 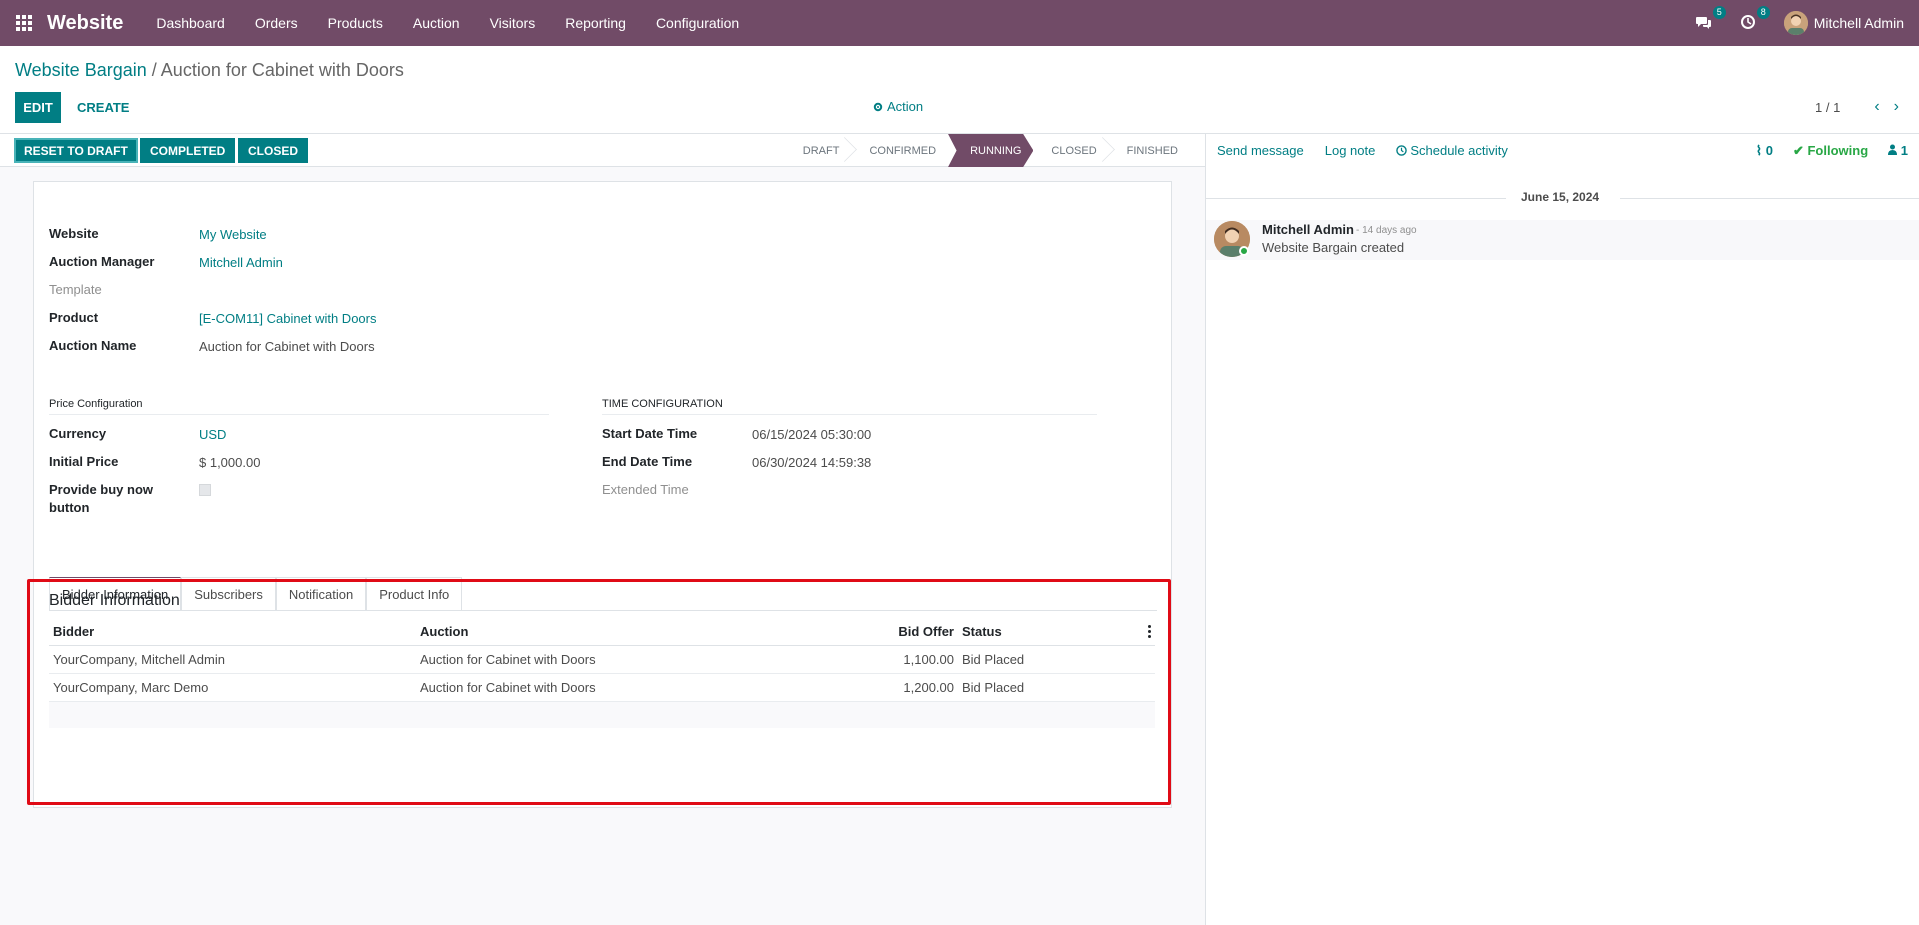 What do you see at coordinates (1827, 107) in the screenshot?
I see `pager-value: 1 / 1` at bounding box center [1827, 107].